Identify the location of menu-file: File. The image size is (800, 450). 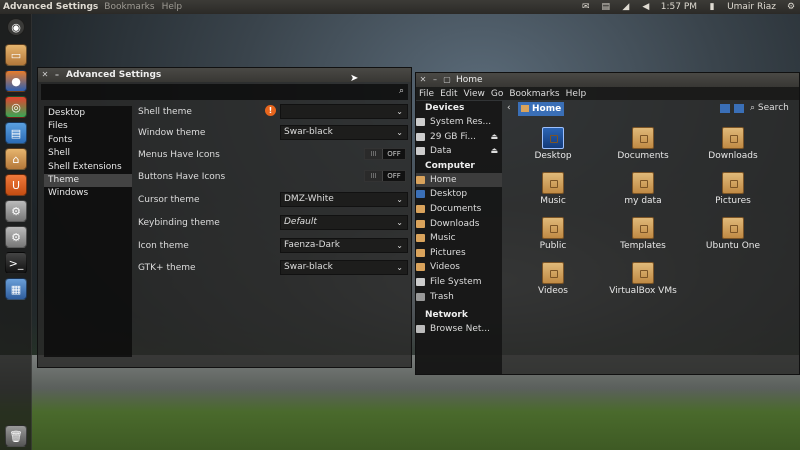
(426, 94).